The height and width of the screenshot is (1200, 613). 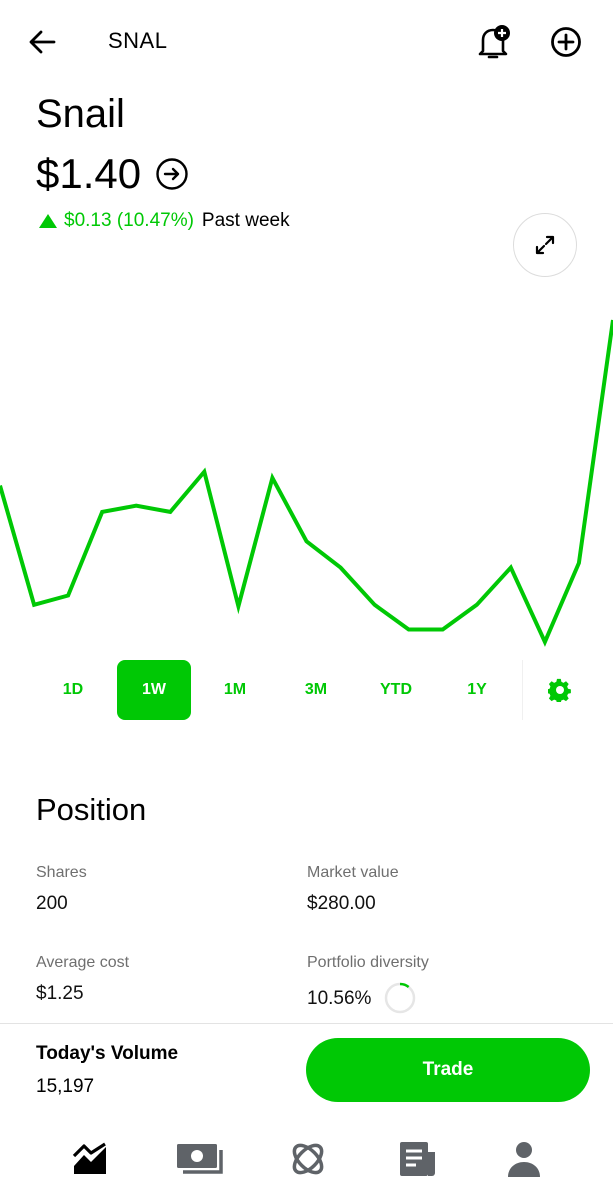 What do you see at coordinates (73, 690) in the screenshot?
I see `range-1d: 1D` at bounding box center [73, 690].